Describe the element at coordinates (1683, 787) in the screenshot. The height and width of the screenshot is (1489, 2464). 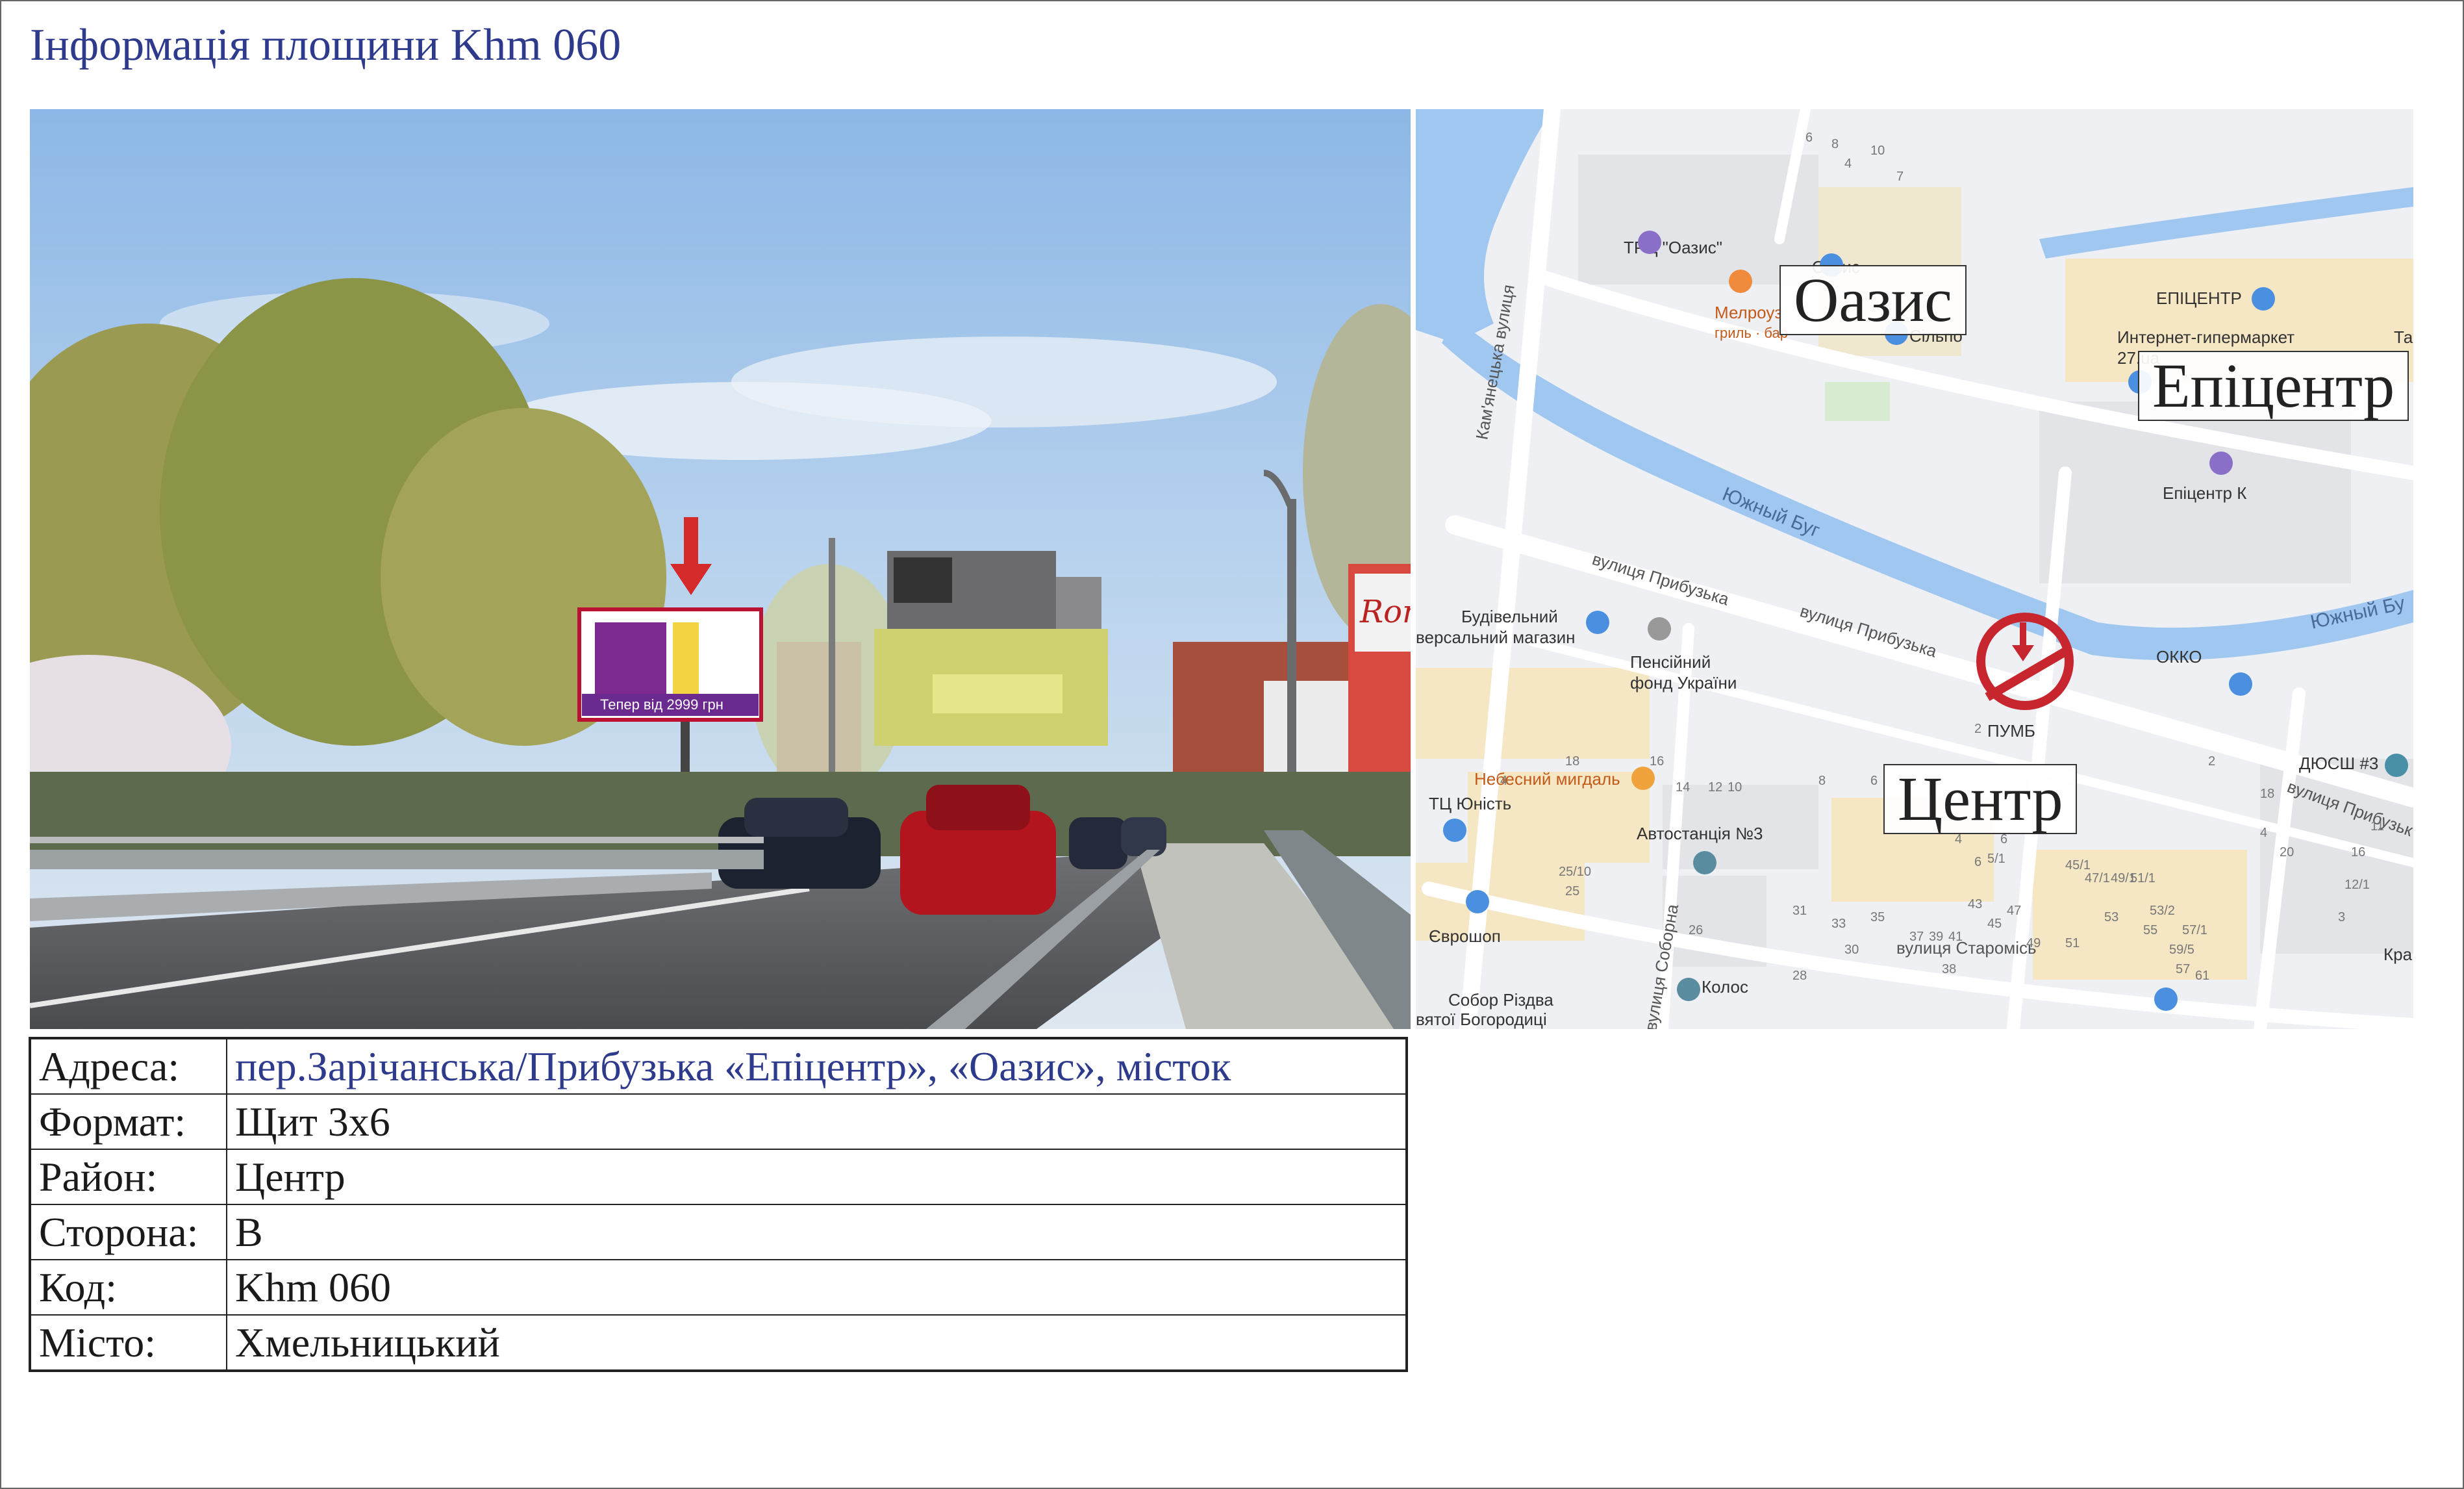
I see `house-number: 14` at that location.